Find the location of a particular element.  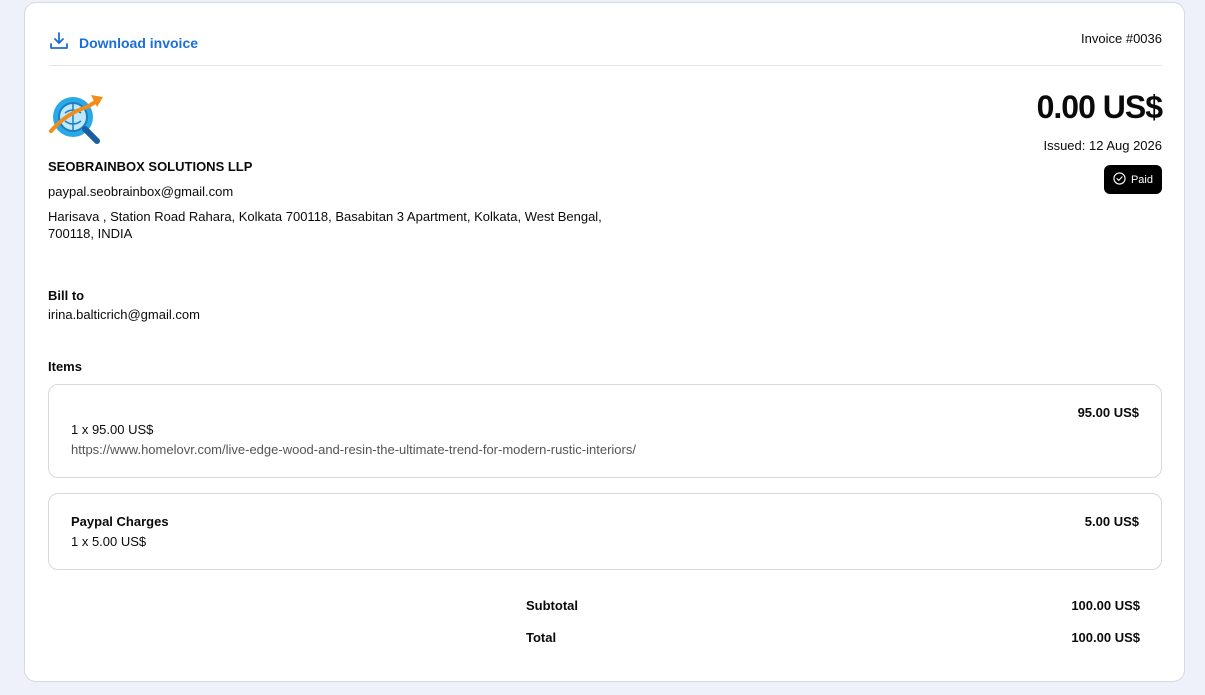

company-email: paypal.seobrainbox@gmail.com is located at coordinates (141, 191).